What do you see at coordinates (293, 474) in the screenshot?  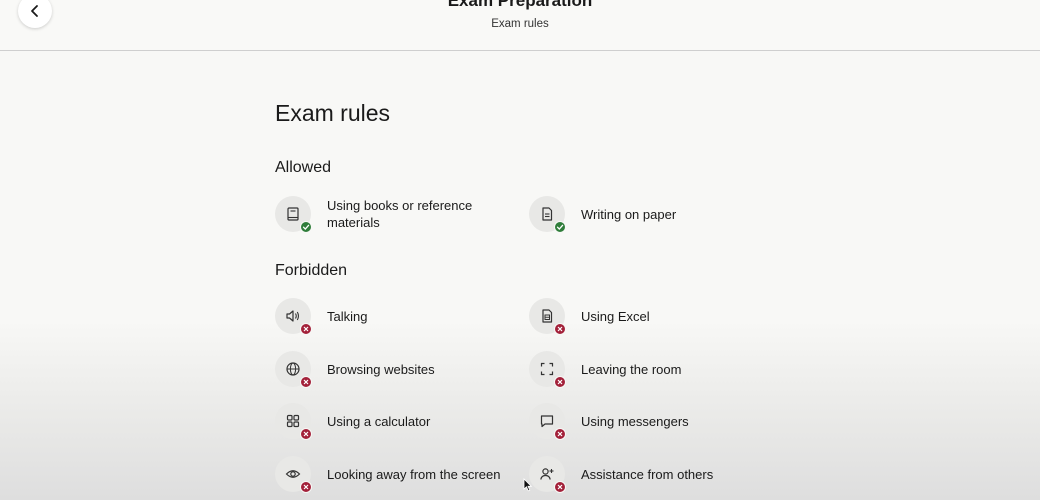 I see `eye-icon` at bounding box center [293, 474].